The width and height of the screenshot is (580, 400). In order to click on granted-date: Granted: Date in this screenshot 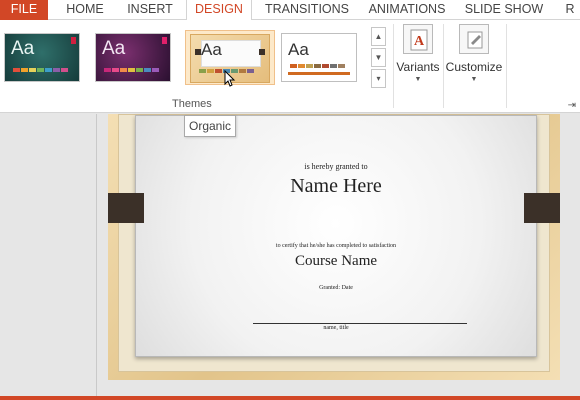, I will do `click(336, 288)`.